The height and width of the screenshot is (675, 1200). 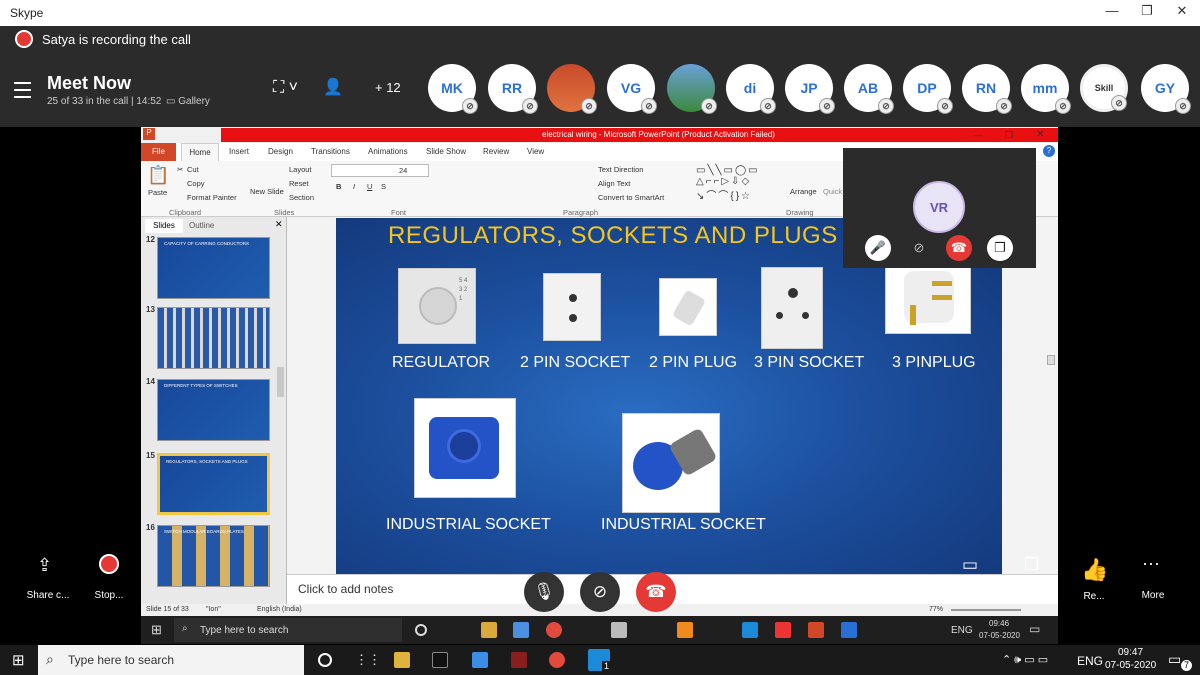 I want to click on menu-icon, so click(x=22, y=92).